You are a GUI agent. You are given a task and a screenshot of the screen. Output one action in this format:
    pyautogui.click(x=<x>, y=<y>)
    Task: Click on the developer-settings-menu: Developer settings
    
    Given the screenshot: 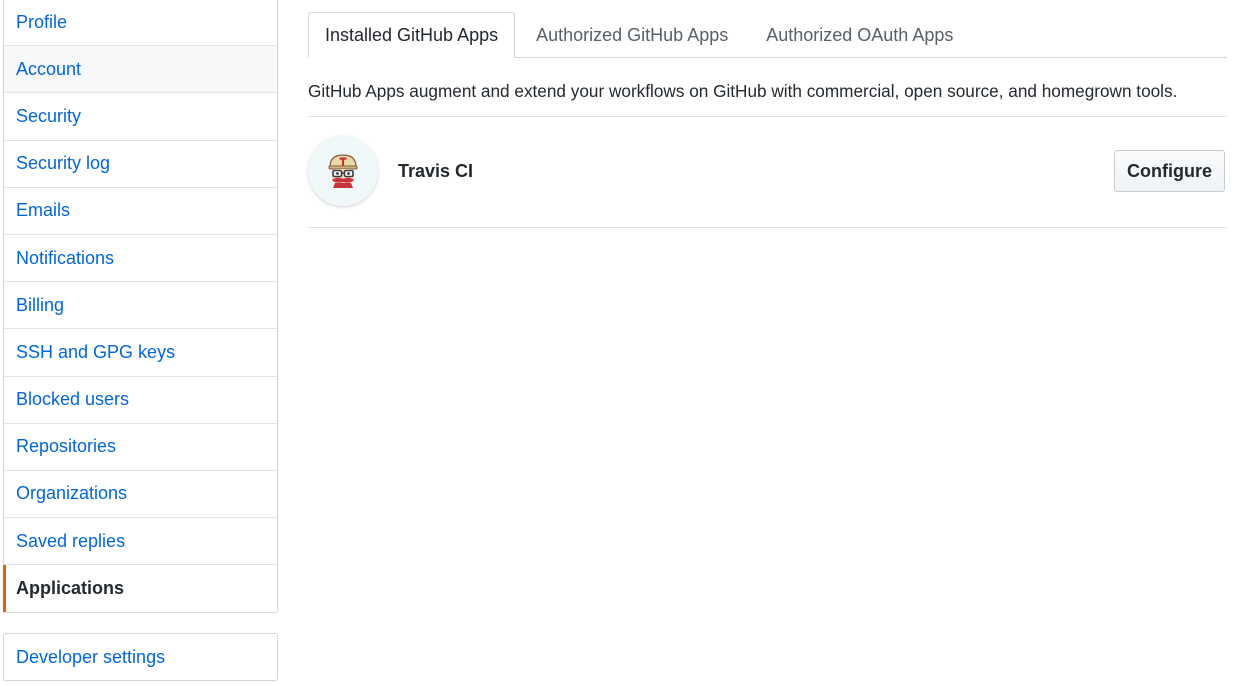 What is the action you would take?
    pyautogui.click(x=140, y=657)
    